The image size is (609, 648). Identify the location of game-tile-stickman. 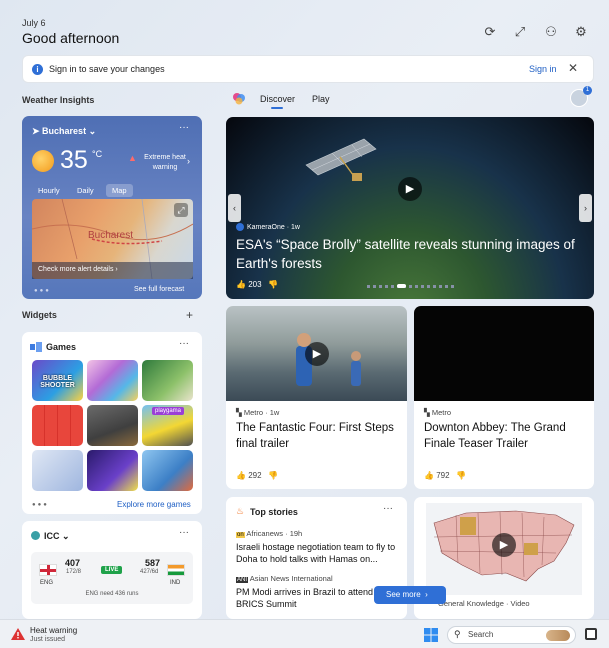
(57, 470).